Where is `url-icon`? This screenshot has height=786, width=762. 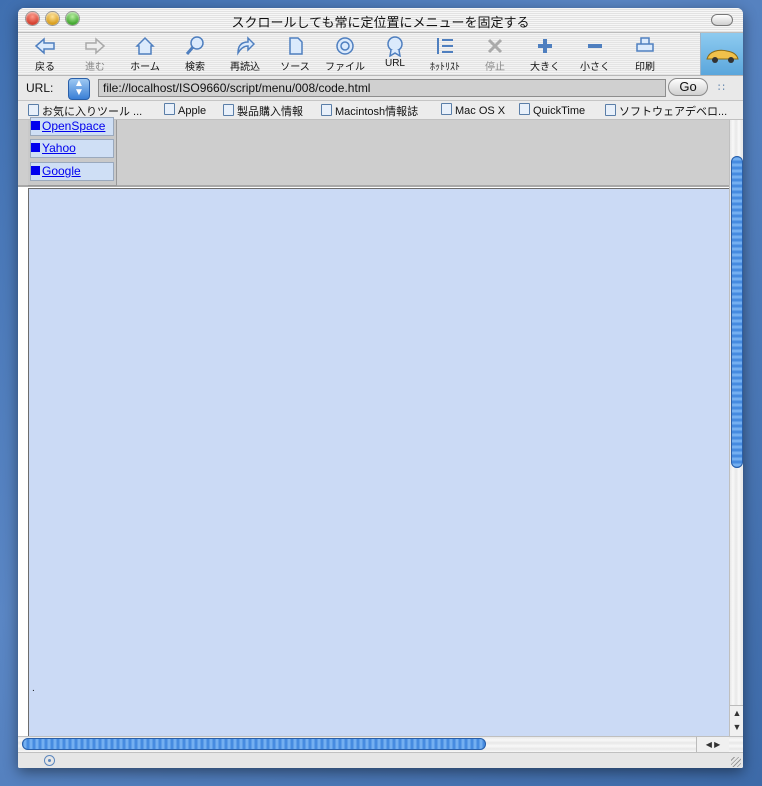
url-icon is located at coordinates (395, 46).